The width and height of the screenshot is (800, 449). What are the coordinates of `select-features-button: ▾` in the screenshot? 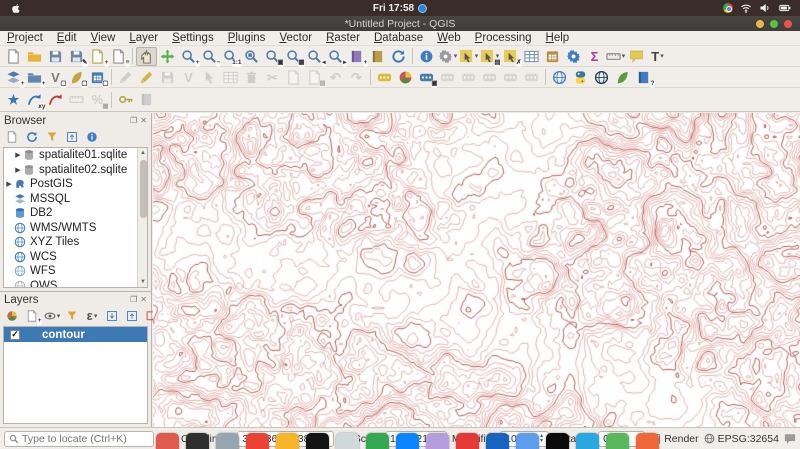 It's located at (468, 56).